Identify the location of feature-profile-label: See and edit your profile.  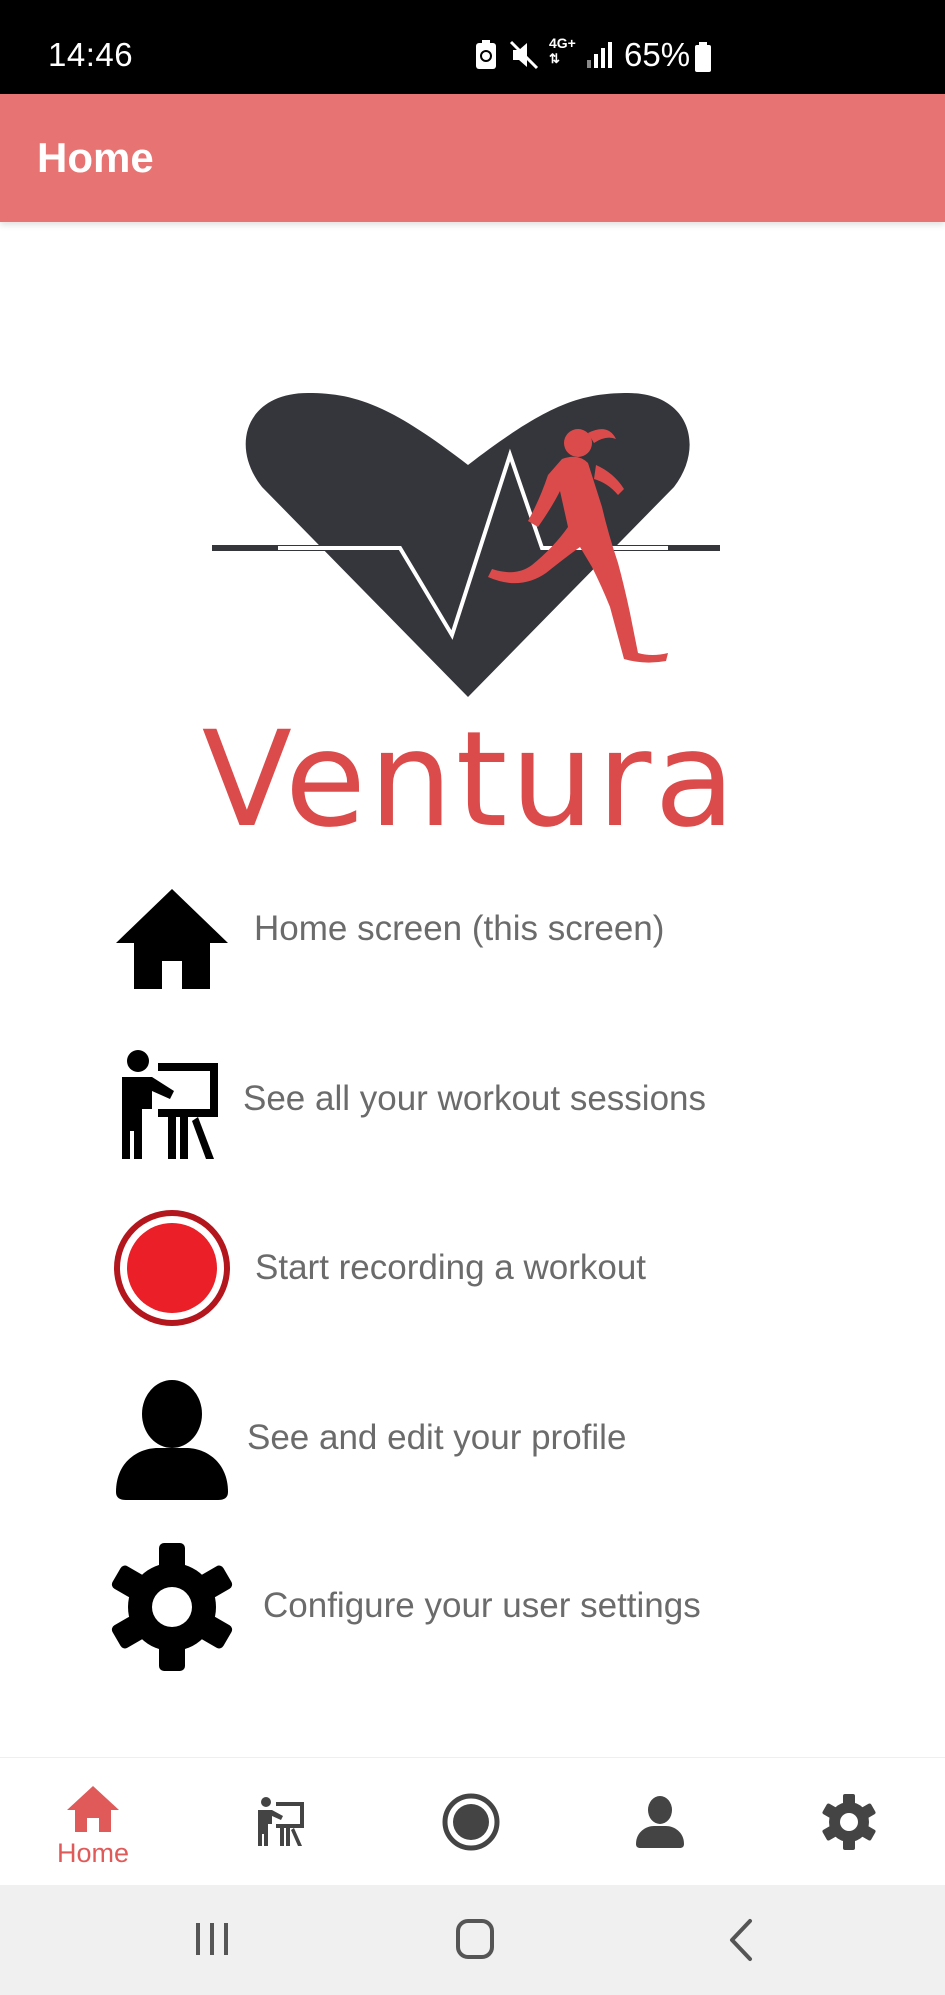
(437, 1437).